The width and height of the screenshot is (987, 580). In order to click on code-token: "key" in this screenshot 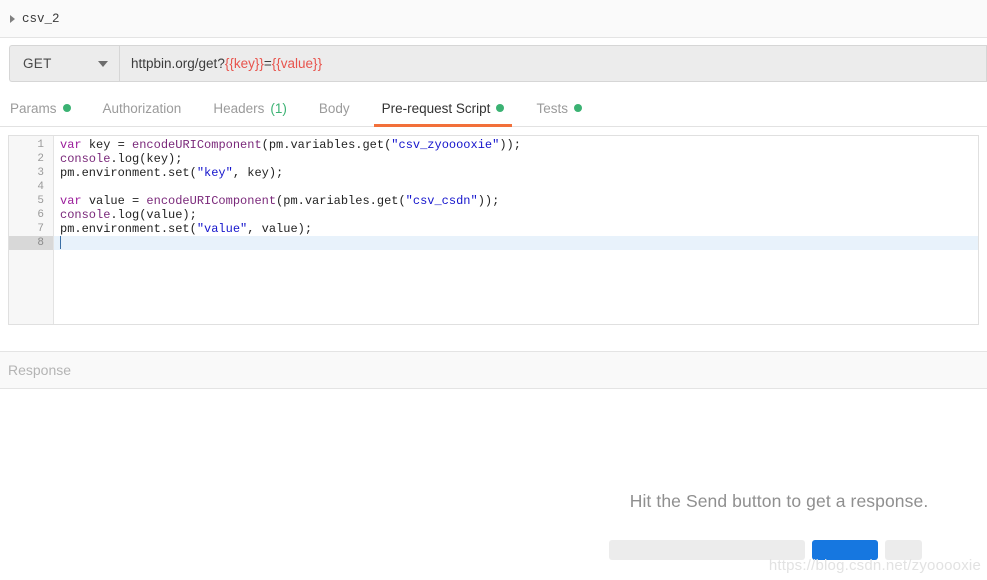, I will do `click(214, 173)`.